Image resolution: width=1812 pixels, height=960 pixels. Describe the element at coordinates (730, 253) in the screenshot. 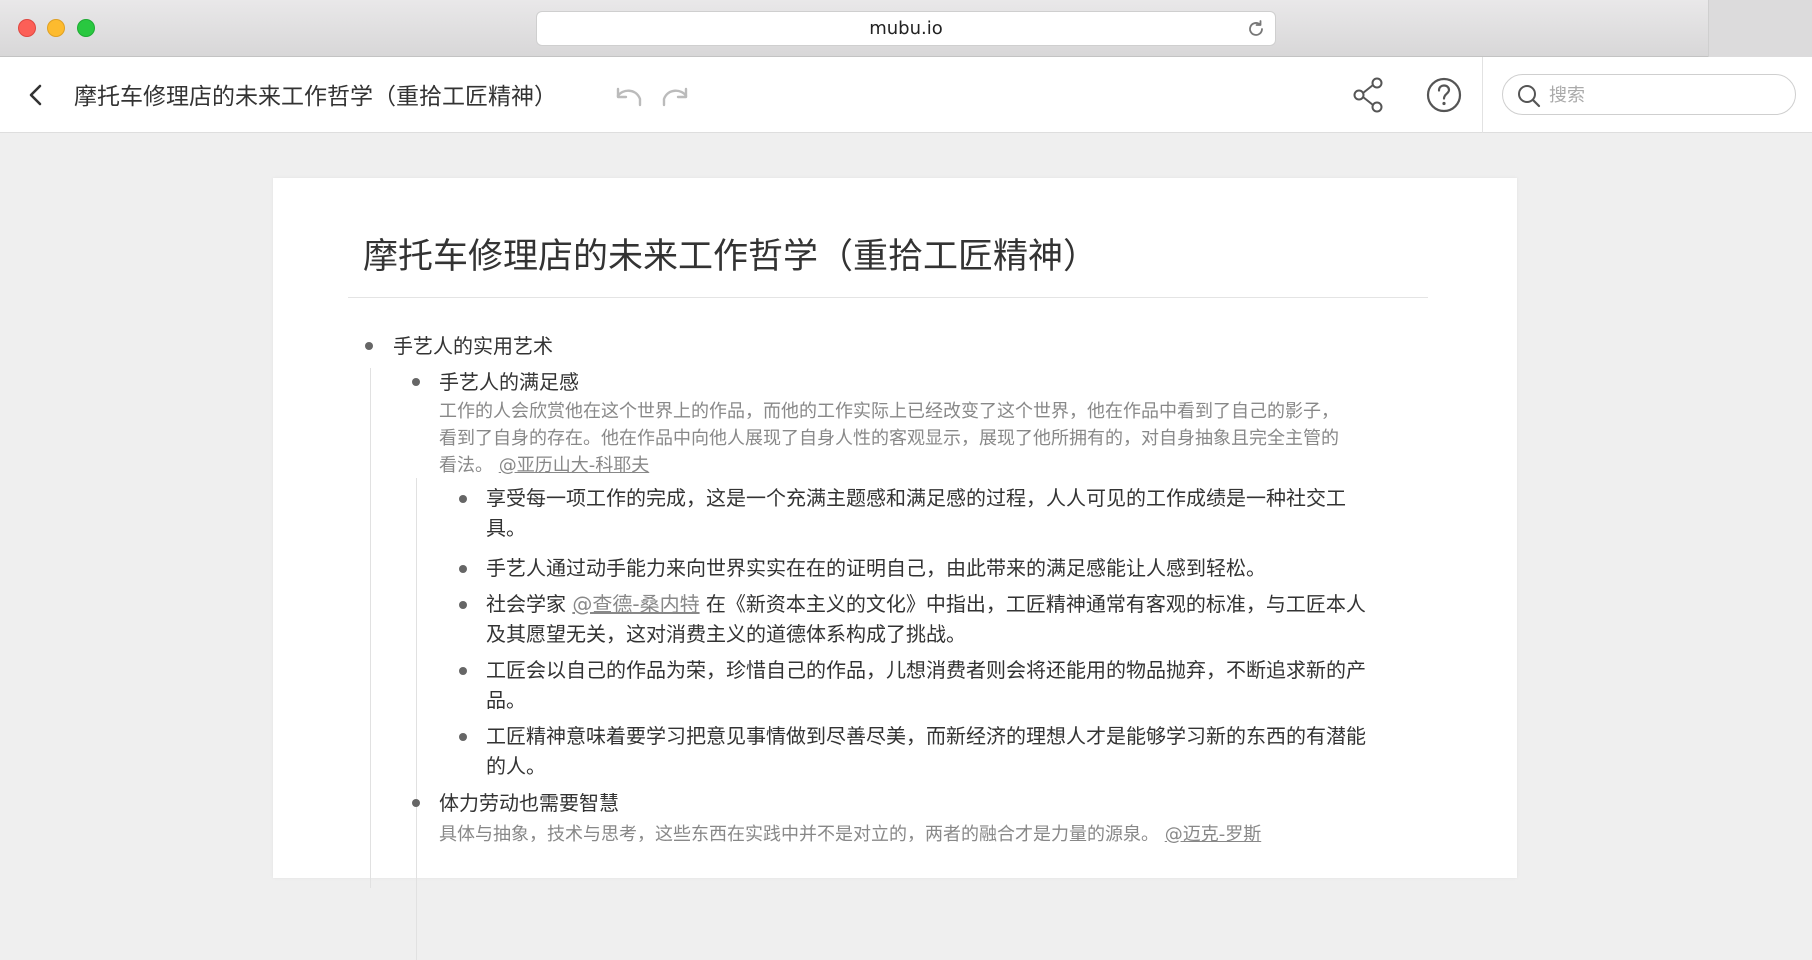

I see `document-title: 摩托车修理店的未来工作哲学（重拾工匠精神）` at that location.